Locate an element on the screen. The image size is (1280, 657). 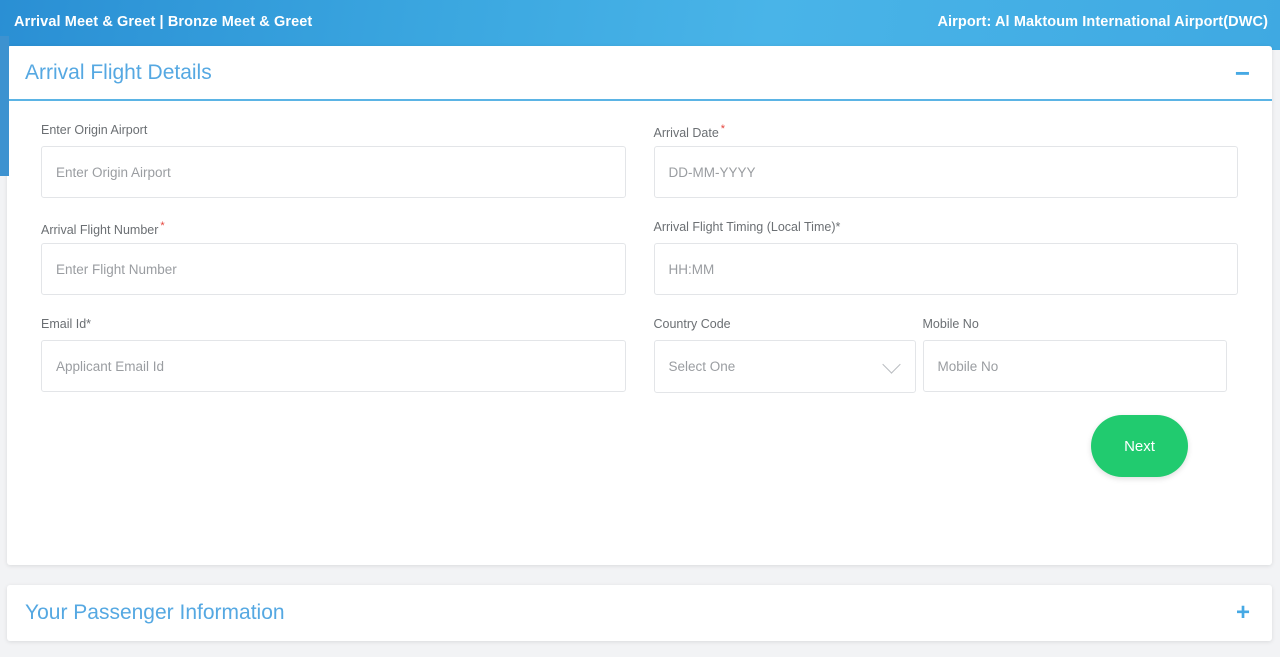
arrival-date-label: Arrival Date * is located at coordinates (946, 132).